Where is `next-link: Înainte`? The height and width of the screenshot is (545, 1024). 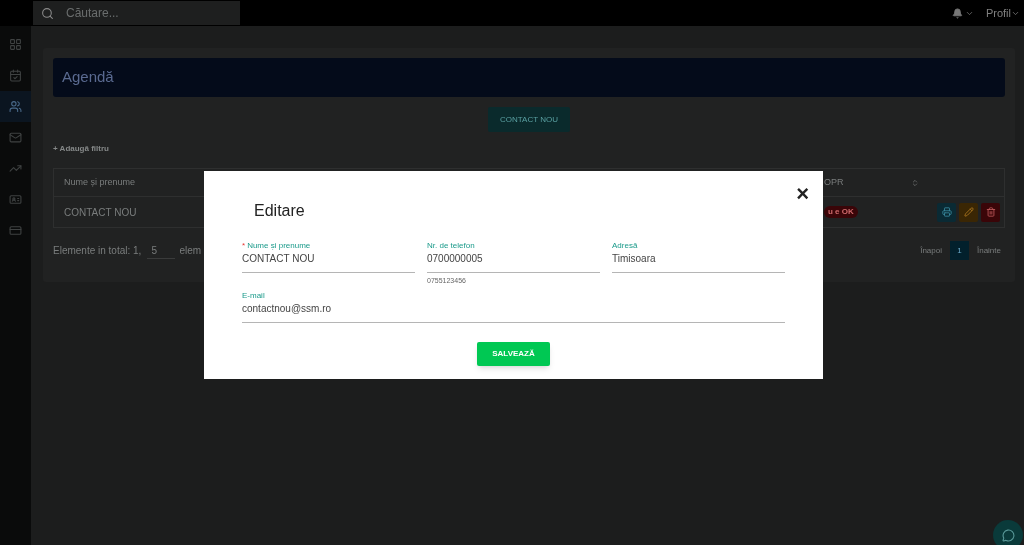 next-link: Înainte is located at coordinates (988, 250).